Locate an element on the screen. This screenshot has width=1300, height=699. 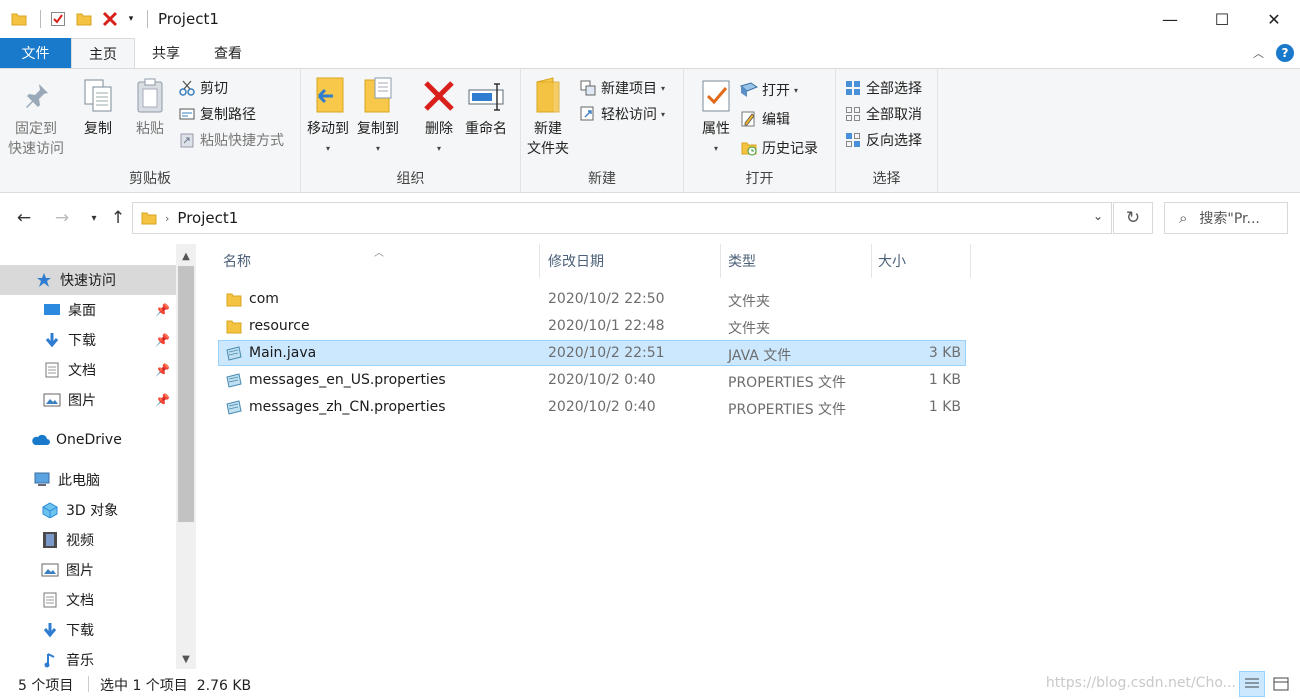
new-folder-button: 新建 文件夹 is located at coordinates (548, 117).